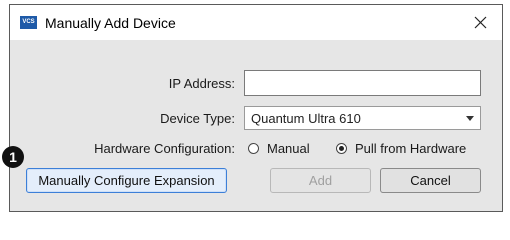 Image resolution: width=510 pixels, height=240 pixels. Describe the element at coordinates (197, 118) in the screenshot. I see `device-type-label: Device Type:` at that location.